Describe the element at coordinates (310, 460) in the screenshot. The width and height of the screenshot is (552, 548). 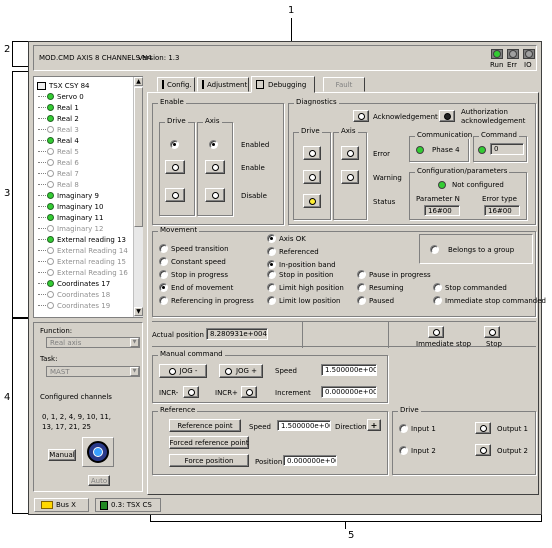
I see `reference-position-input: 0.000000e+000` at that location.